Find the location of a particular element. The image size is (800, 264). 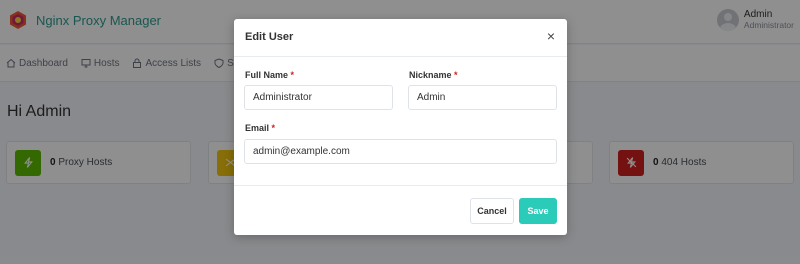

modal-footer is located at coordinates (400, 210).